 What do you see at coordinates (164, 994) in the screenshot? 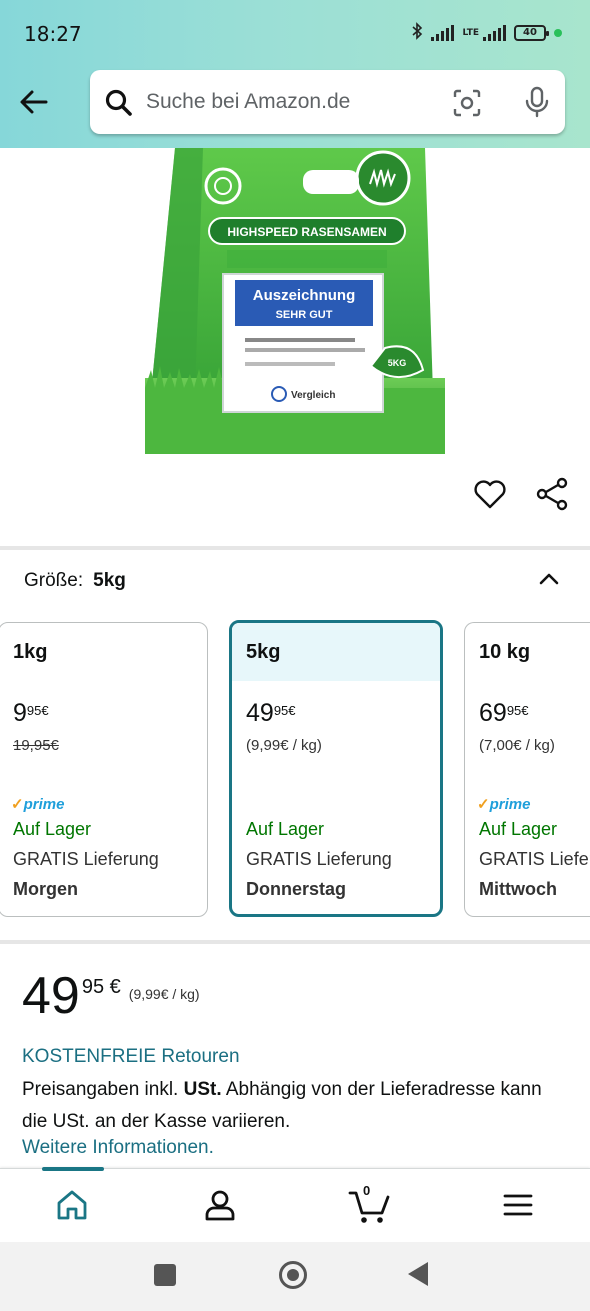
I see `unit-price: (9,99€ / kg)` at bounding box center [164, 994].